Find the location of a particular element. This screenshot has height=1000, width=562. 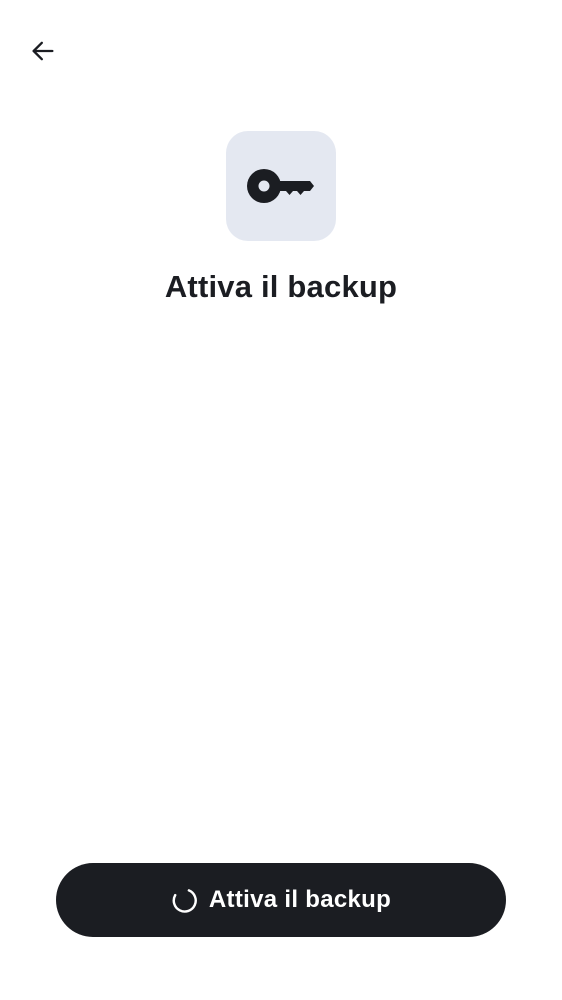

page-title: Attiva il backup is located at coordinates (281, 286).